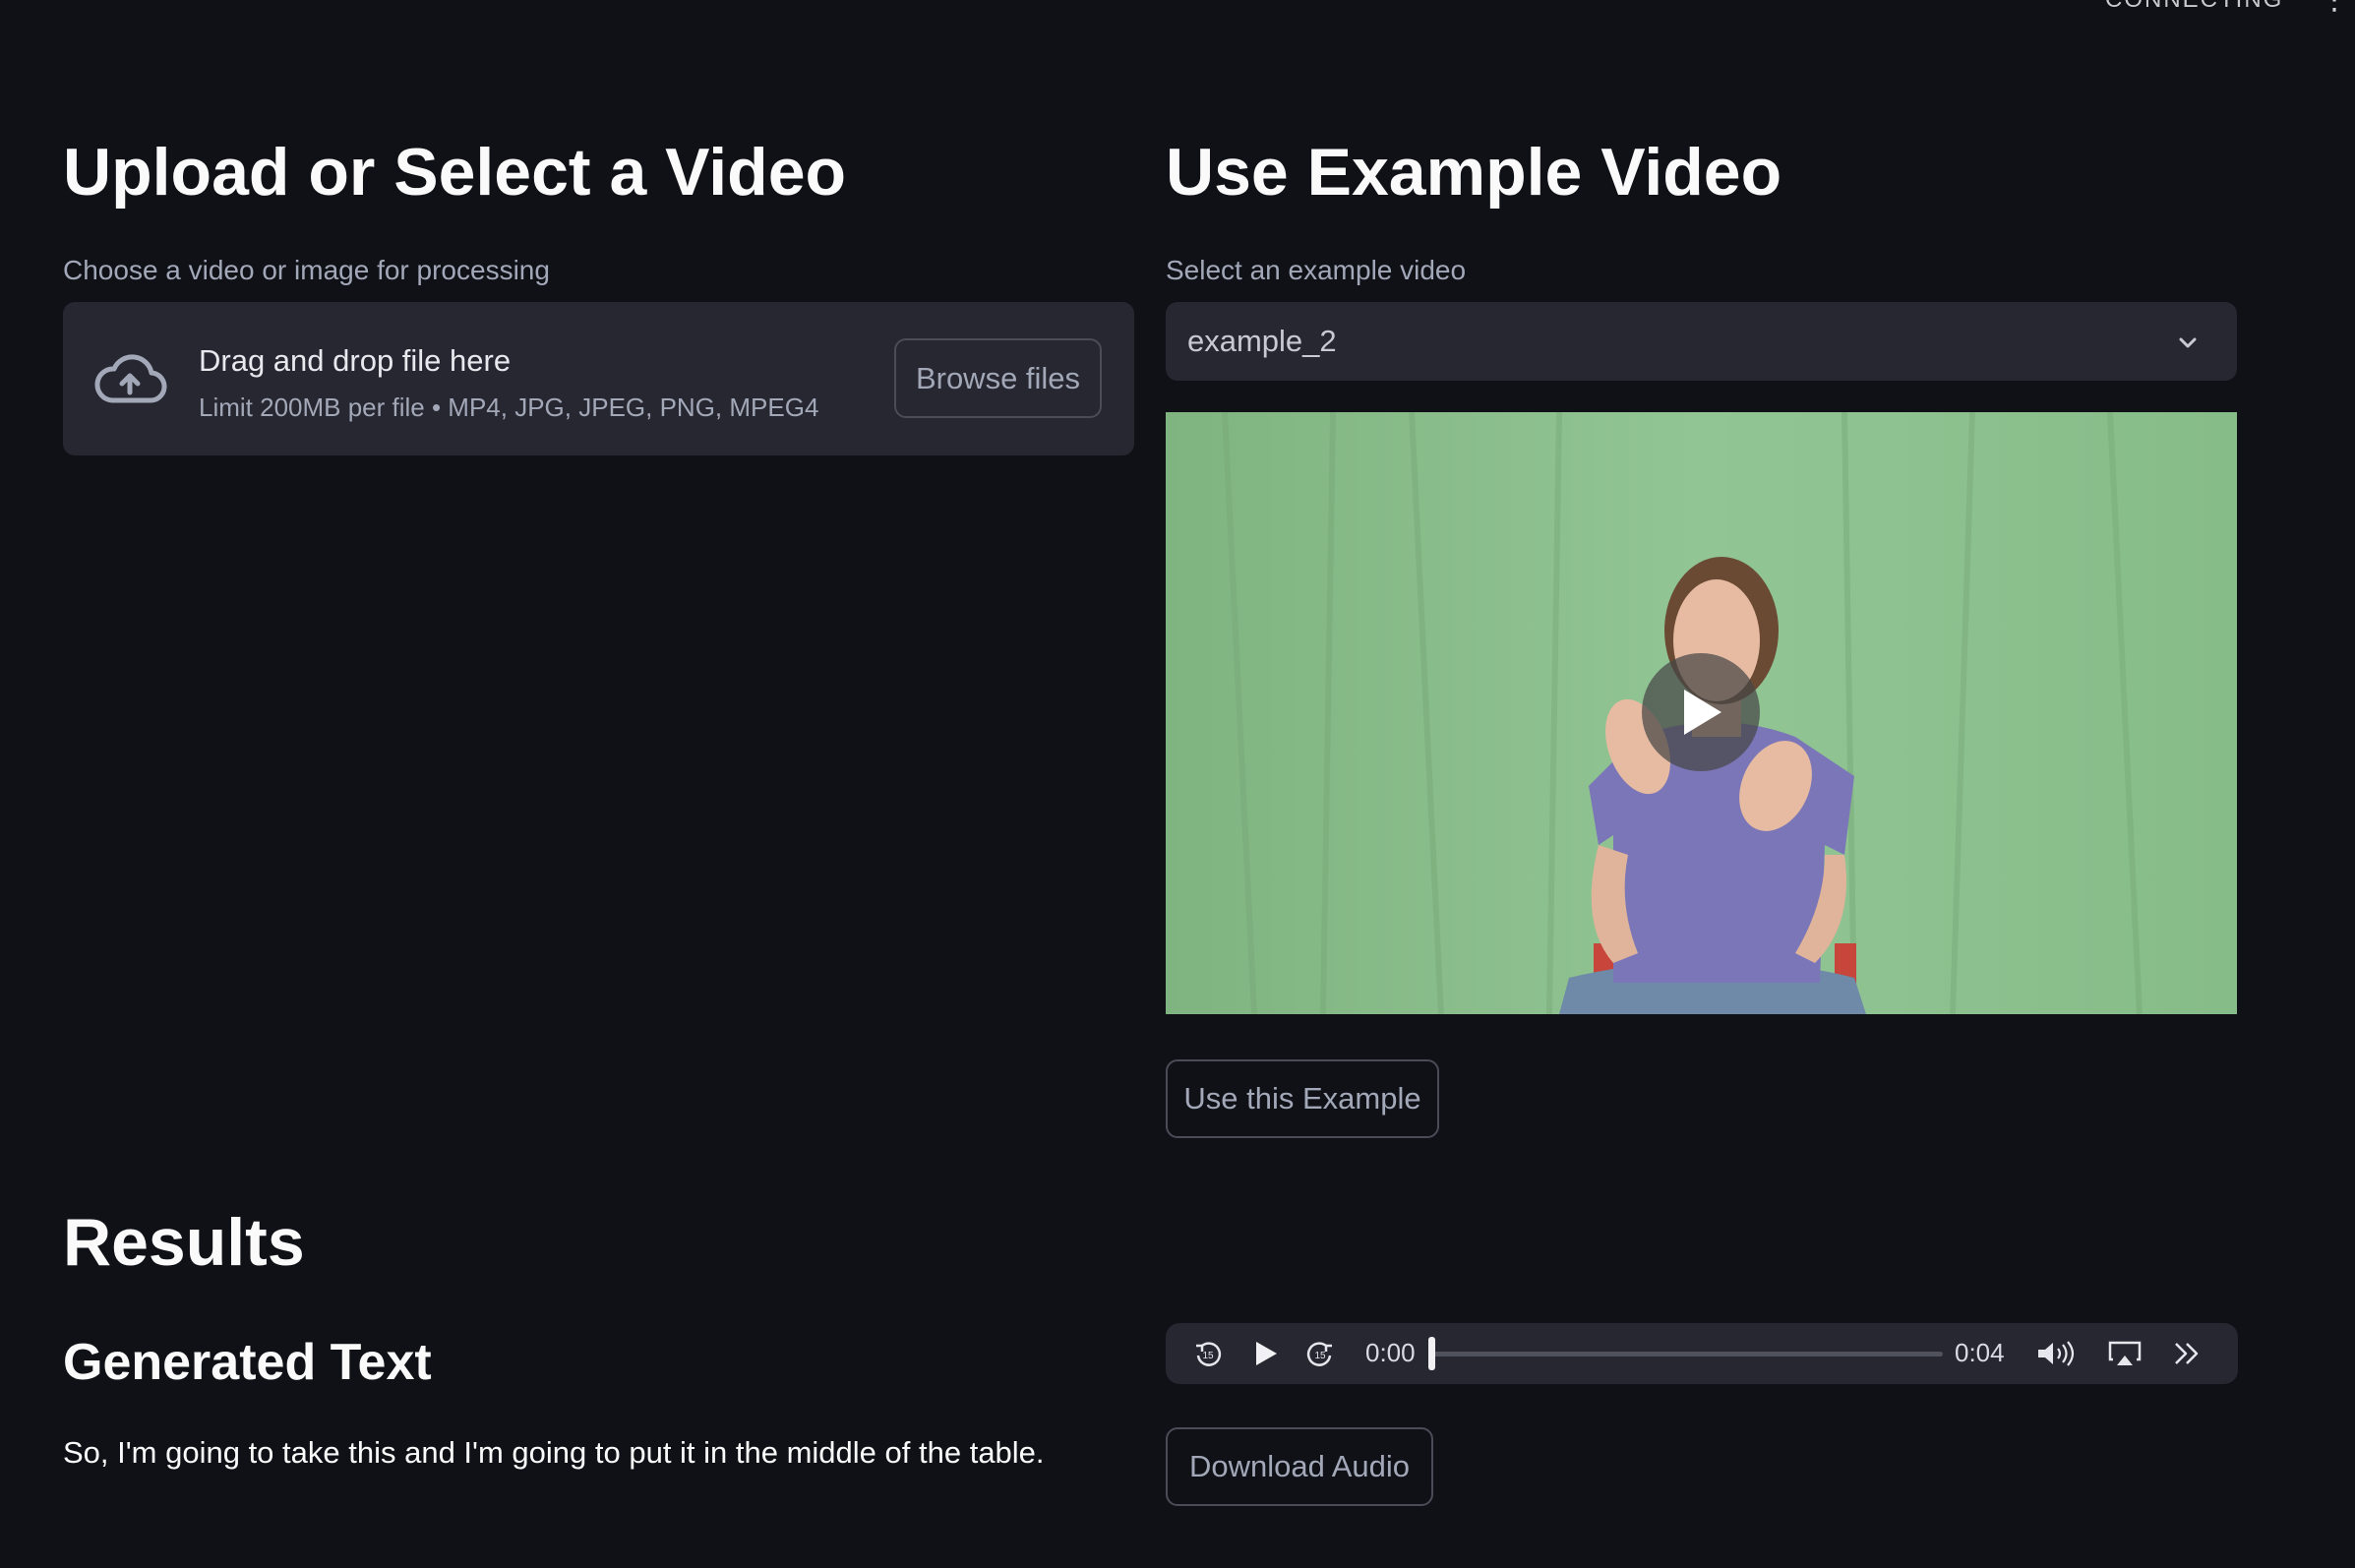 Image resolution: width=2355 pixels, height=1568 pixels. Describe the element at coordinates (306, 270) in the screenshot. I see `uploader-label: Choose a video or image for processing` at that location.